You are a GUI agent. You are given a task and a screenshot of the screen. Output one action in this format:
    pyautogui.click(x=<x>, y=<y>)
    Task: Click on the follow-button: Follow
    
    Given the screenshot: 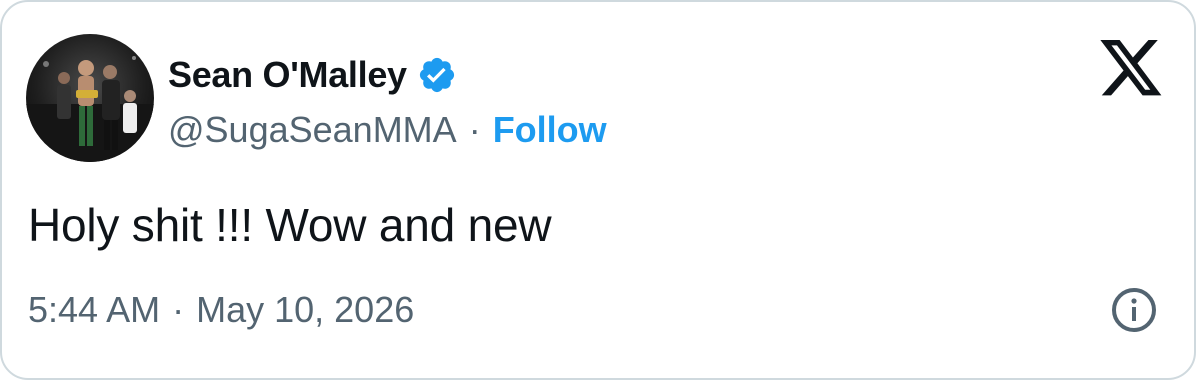 What is the action you would take?
    pyautogui.click(x=550, y=130)
    